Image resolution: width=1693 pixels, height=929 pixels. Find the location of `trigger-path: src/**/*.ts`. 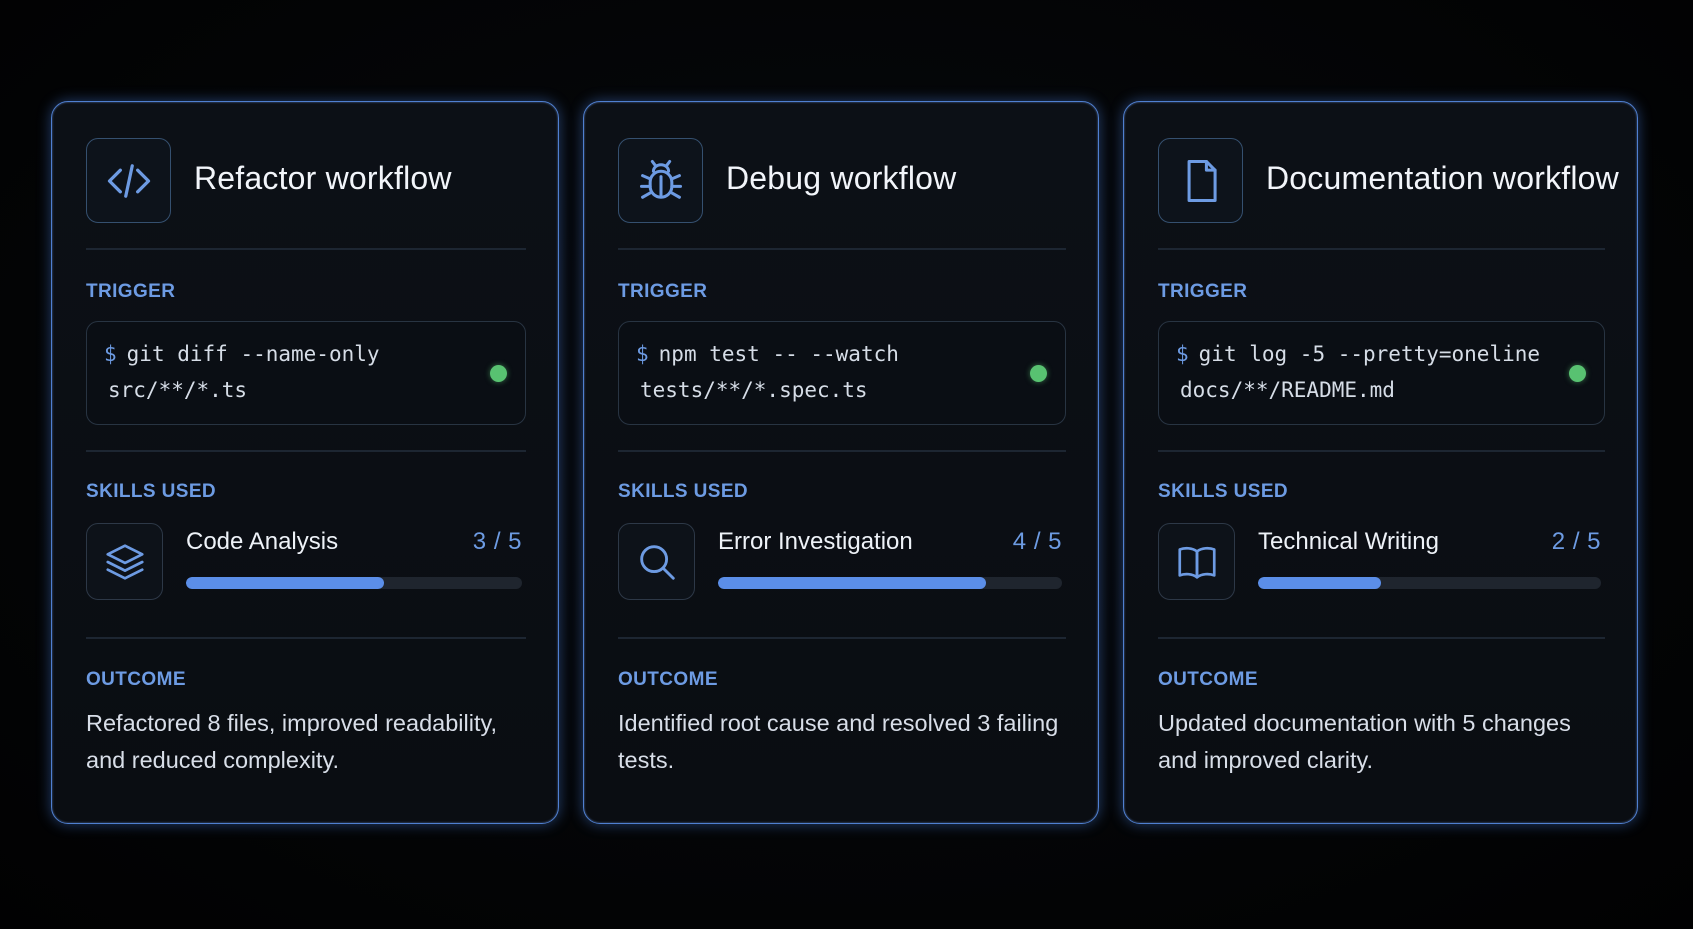

trigger-path: src/**/*.ts is located at coordinates (178, 390).